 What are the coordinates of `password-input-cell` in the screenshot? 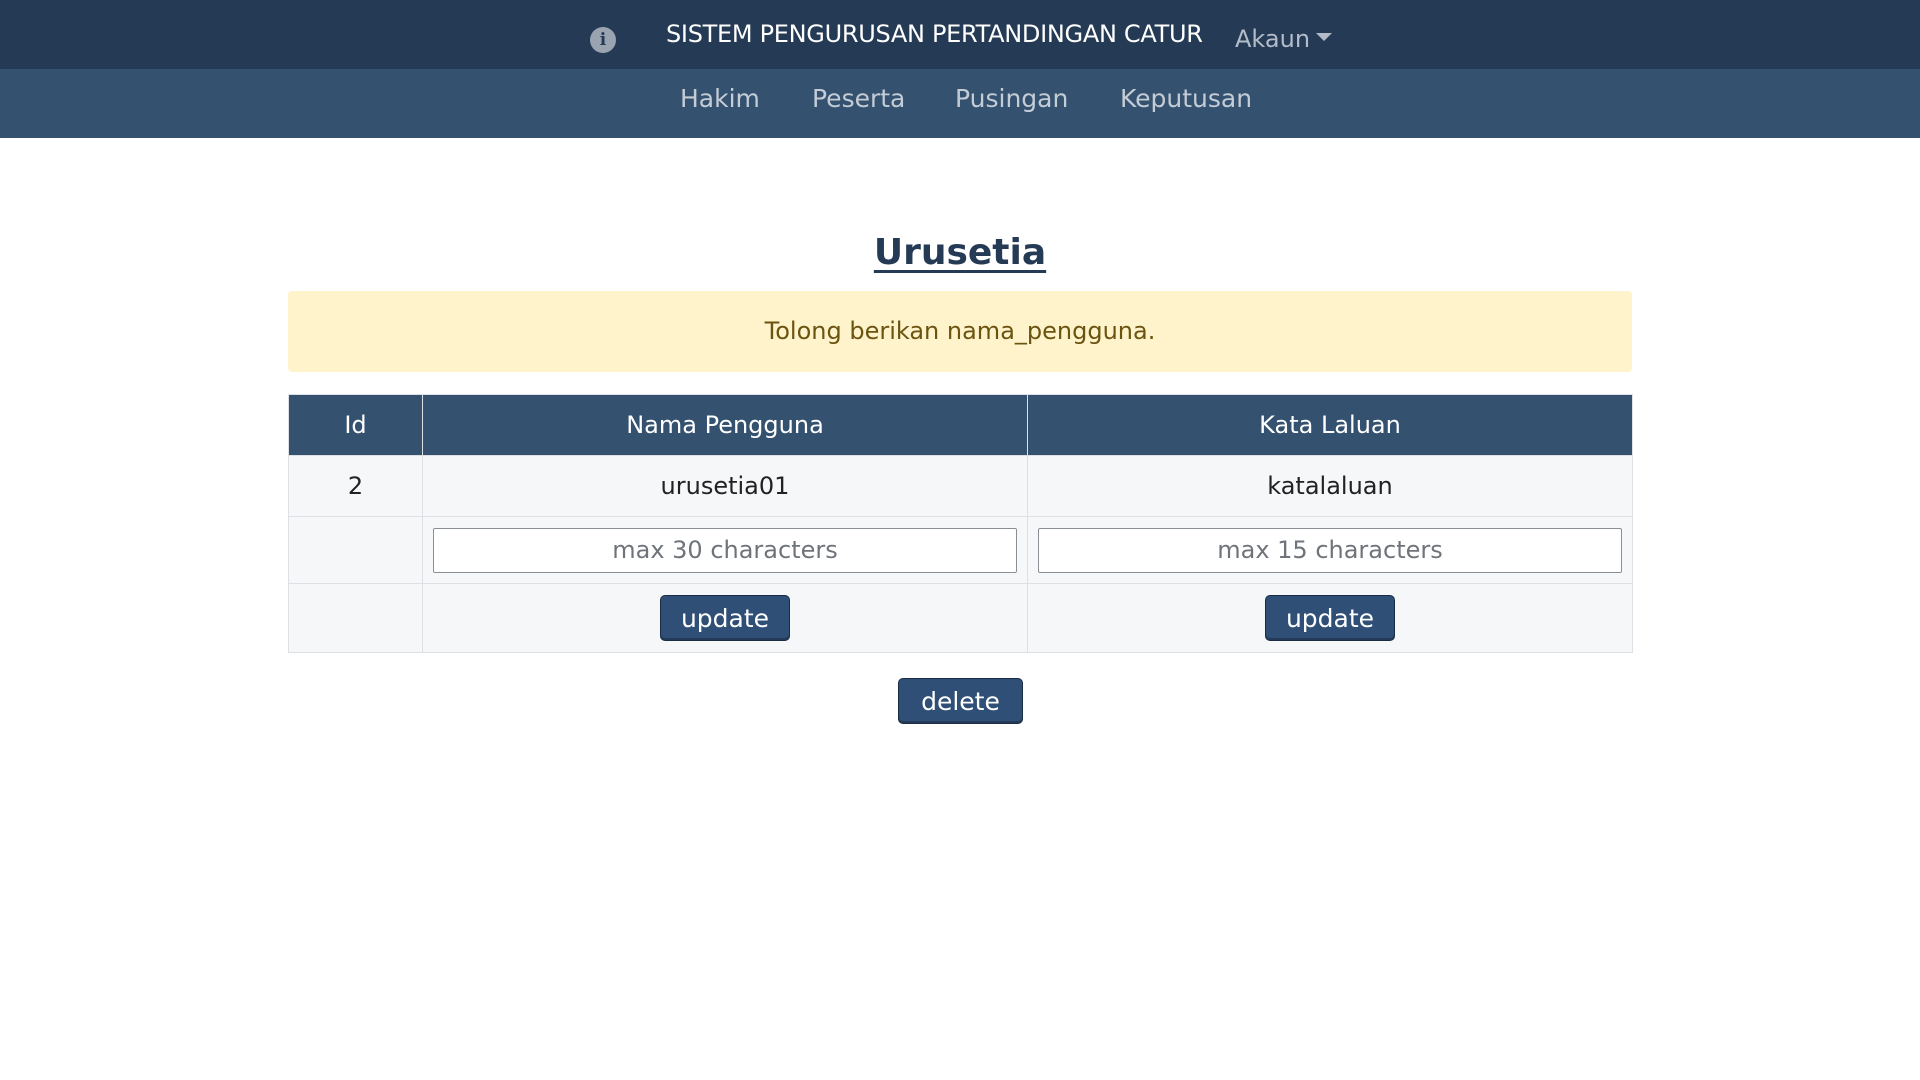 It's located at (1330, 550).